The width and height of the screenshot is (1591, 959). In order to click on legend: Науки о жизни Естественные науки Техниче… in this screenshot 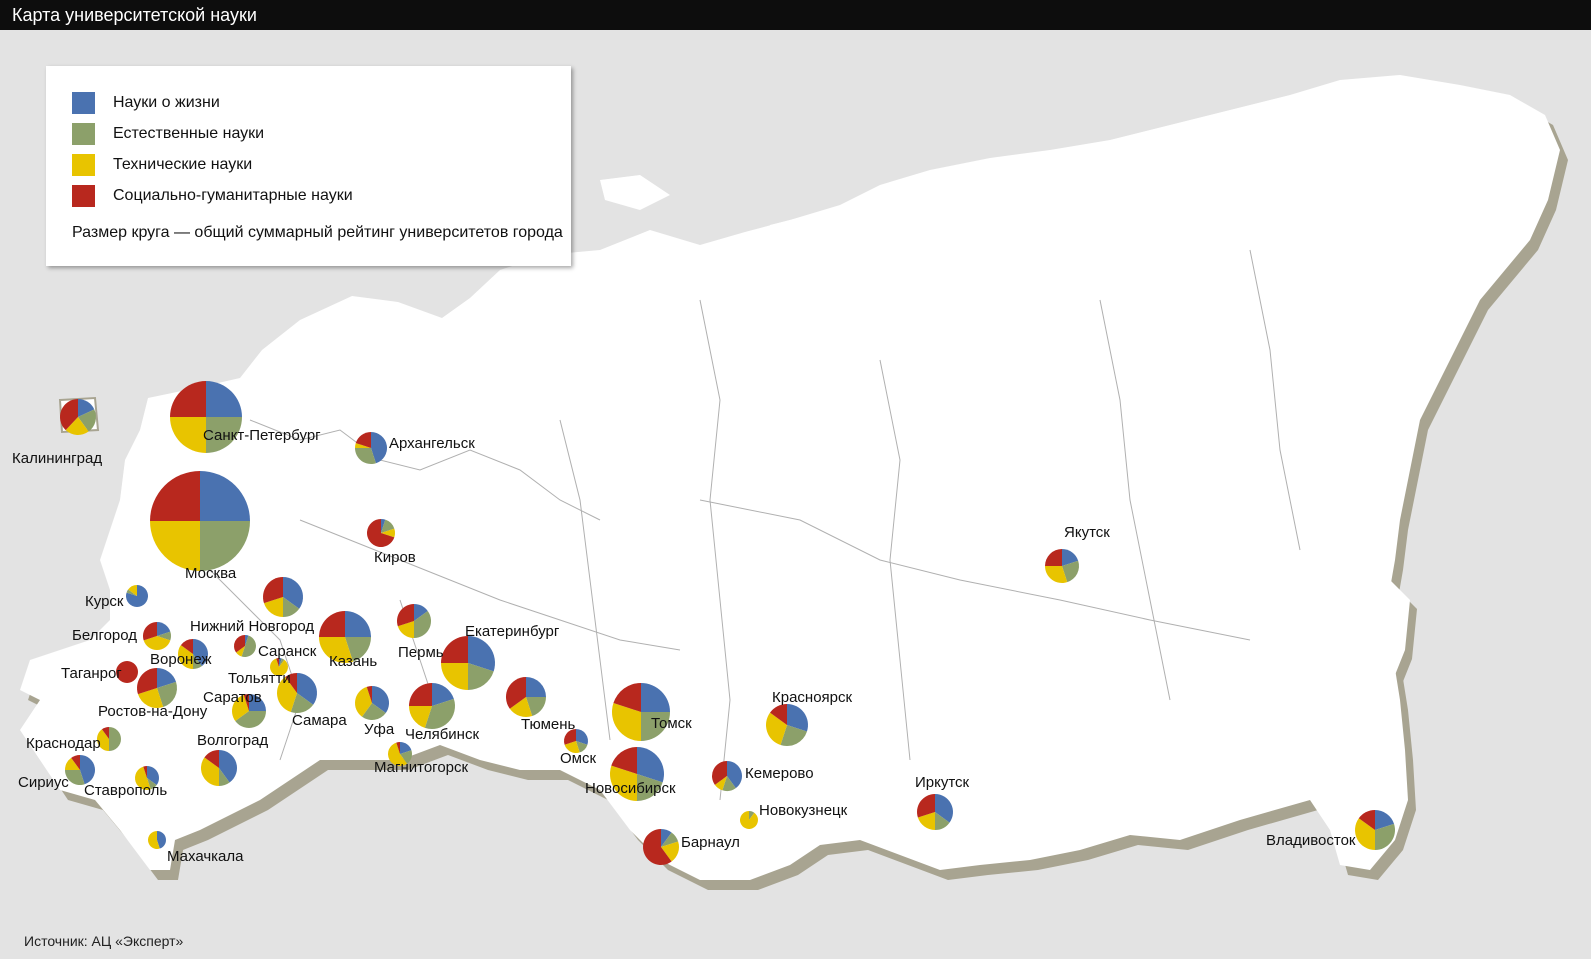, I will do `click(308, 166)`.